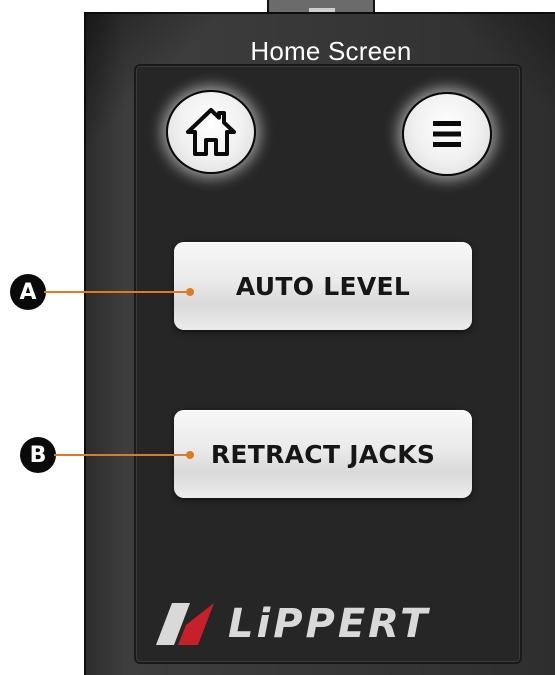  I want to click on retract-jacks-label: RETRACT JACKS, so click(323, 454).